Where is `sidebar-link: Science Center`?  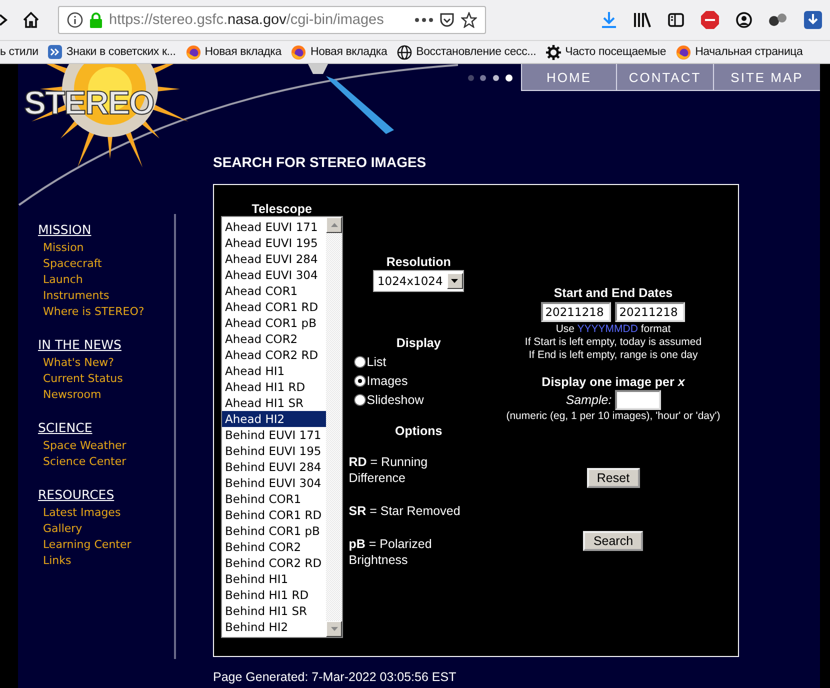 sidebar-link: Science Center is located at coordinates (108, 462).